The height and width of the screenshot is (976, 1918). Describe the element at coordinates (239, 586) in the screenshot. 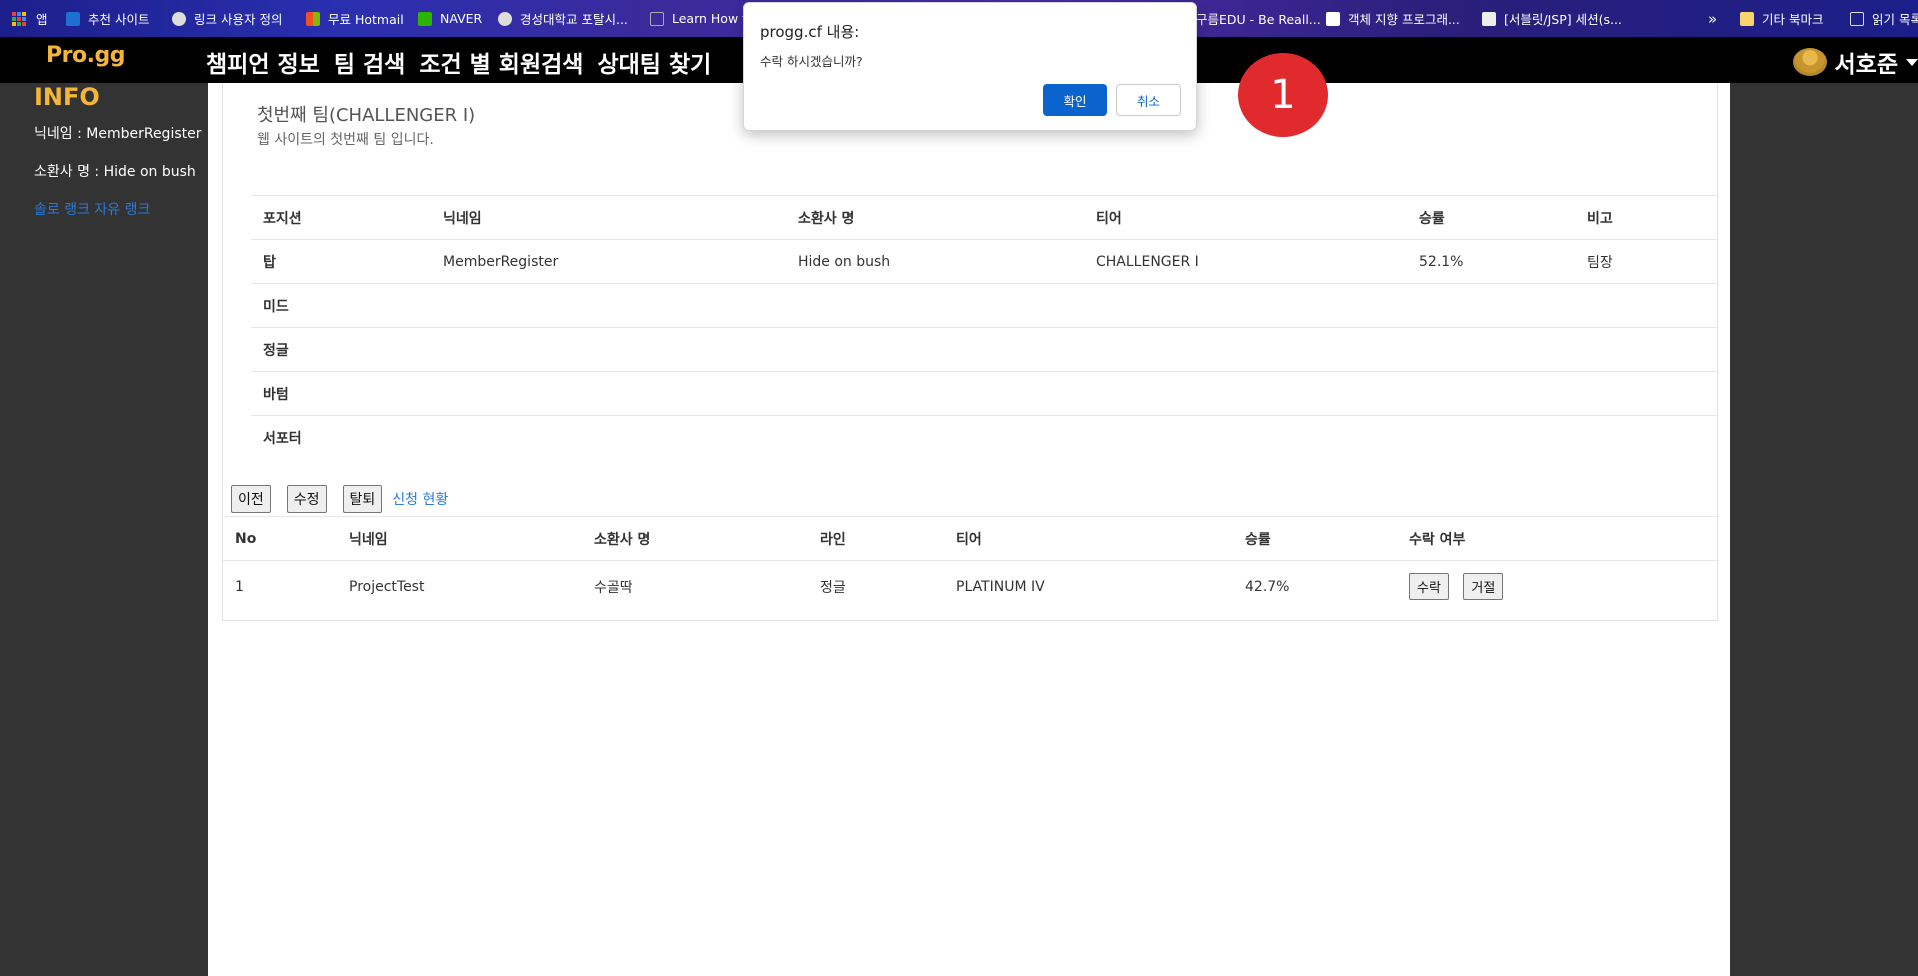

I see `no-cell: 1` at that location.